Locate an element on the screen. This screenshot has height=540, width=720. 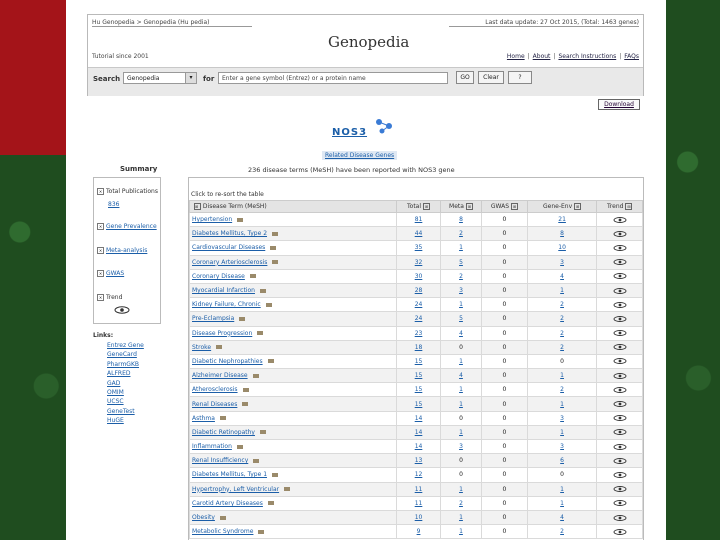
disease-term-link: Stroke is located at coordinates (293, 347).